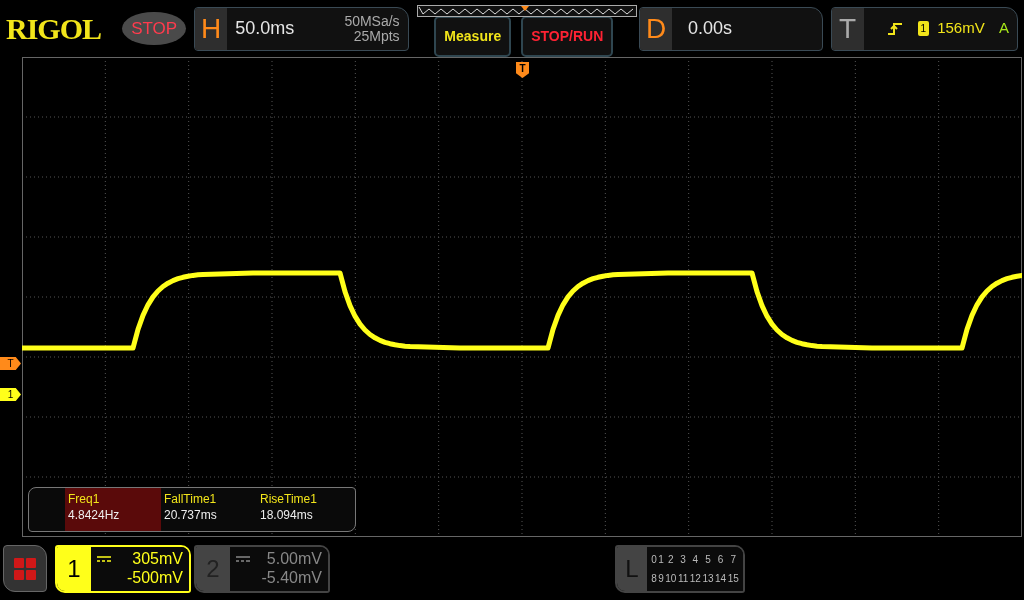 The height and width of the screenshot is (600, 1024). What do you see at coordinates (289, 500) in the screenshot?
I see `measurement-name: RiseTime1` at bounding box center [289, 500].